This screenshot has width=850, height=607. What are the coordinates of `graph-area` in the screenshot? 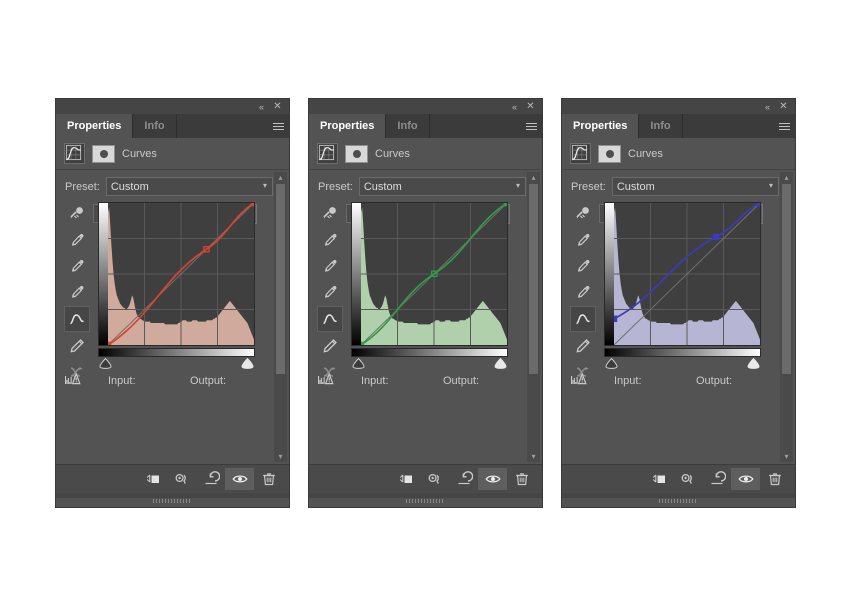 It's located at (682, 286).